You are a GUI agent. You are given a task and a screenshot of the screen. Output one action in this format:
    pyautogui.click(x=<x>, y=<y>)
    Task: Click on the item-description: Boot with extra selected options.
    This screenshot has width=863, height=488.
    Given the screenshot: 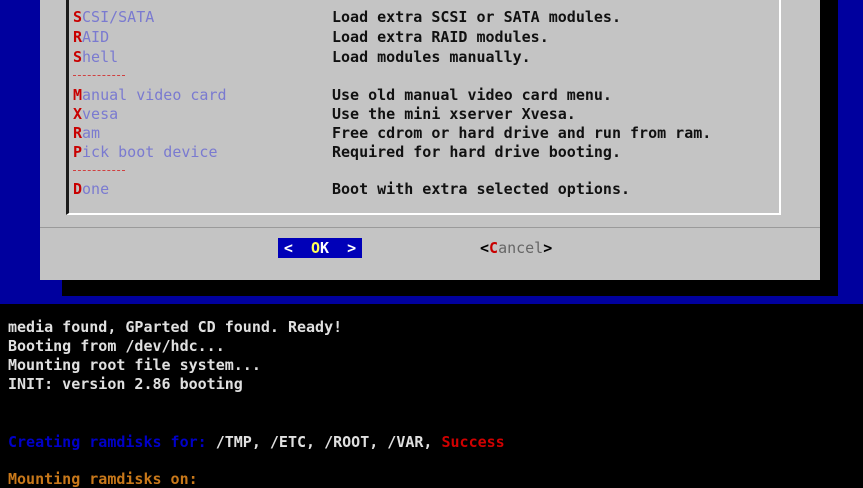 What is the action you would take?
    pyautogui.click(x=481, y=189)
    